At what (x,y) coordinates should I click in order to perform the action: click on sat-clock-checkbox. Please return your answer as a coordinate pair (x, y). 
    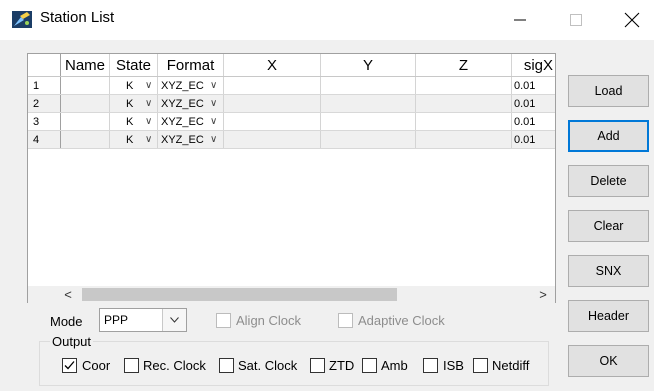
    Looking at the image, I should click on (226, 365).